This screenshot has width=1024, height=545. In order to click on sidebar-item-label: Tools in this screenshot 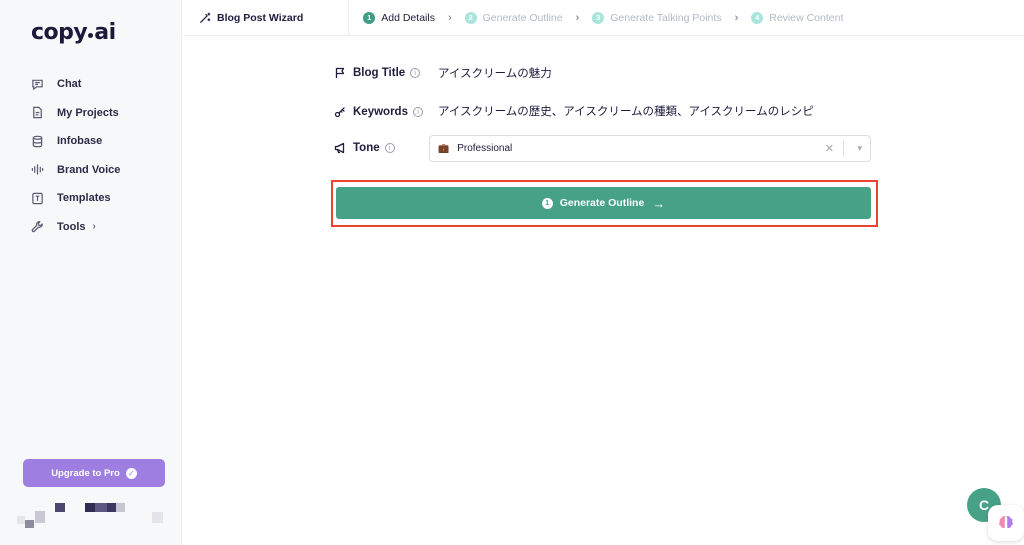, I will do `click(71, 226)`.